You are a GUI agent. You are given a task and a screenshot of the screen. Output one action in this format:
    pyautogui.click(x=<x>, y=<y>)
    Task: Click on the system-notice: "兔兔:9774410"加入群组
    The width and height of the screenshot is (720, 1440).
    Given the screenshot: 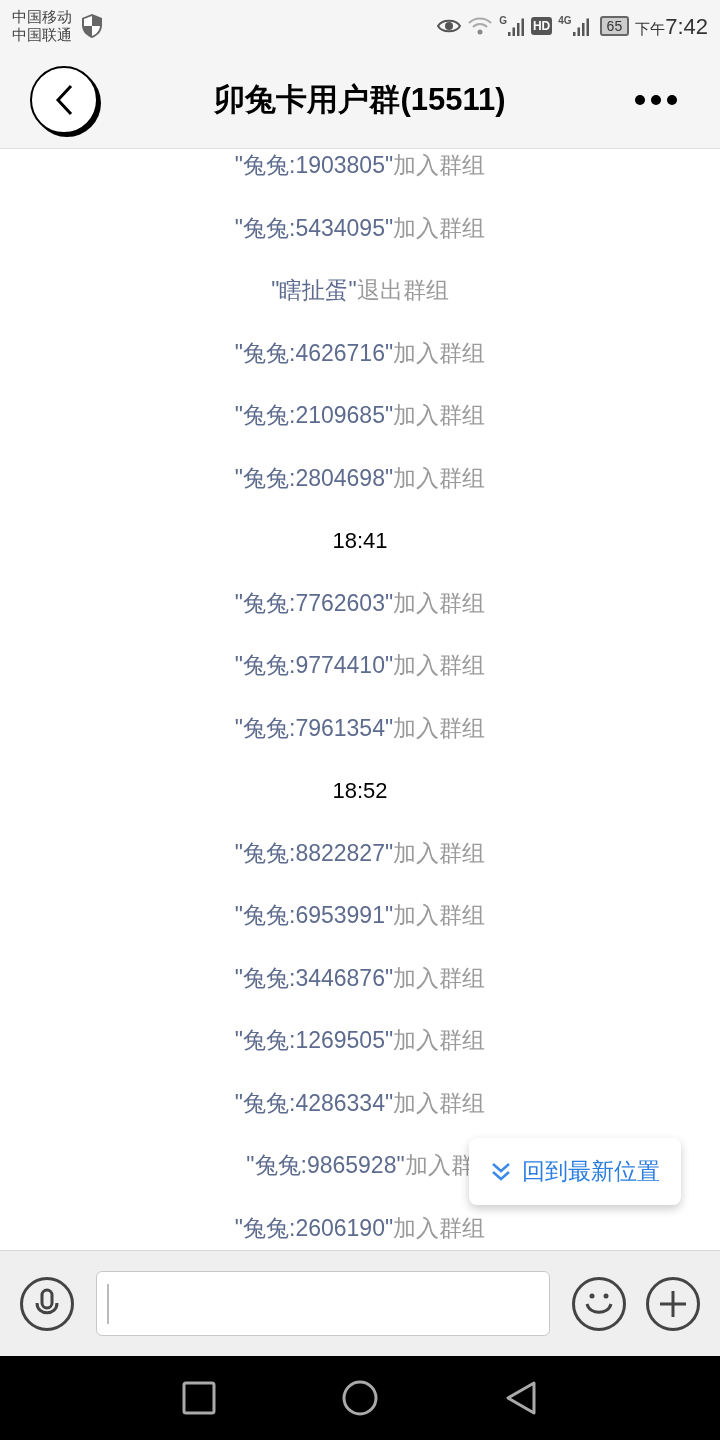 What is the action you would take?
    pyautogui.click(x=360, y=665)
    